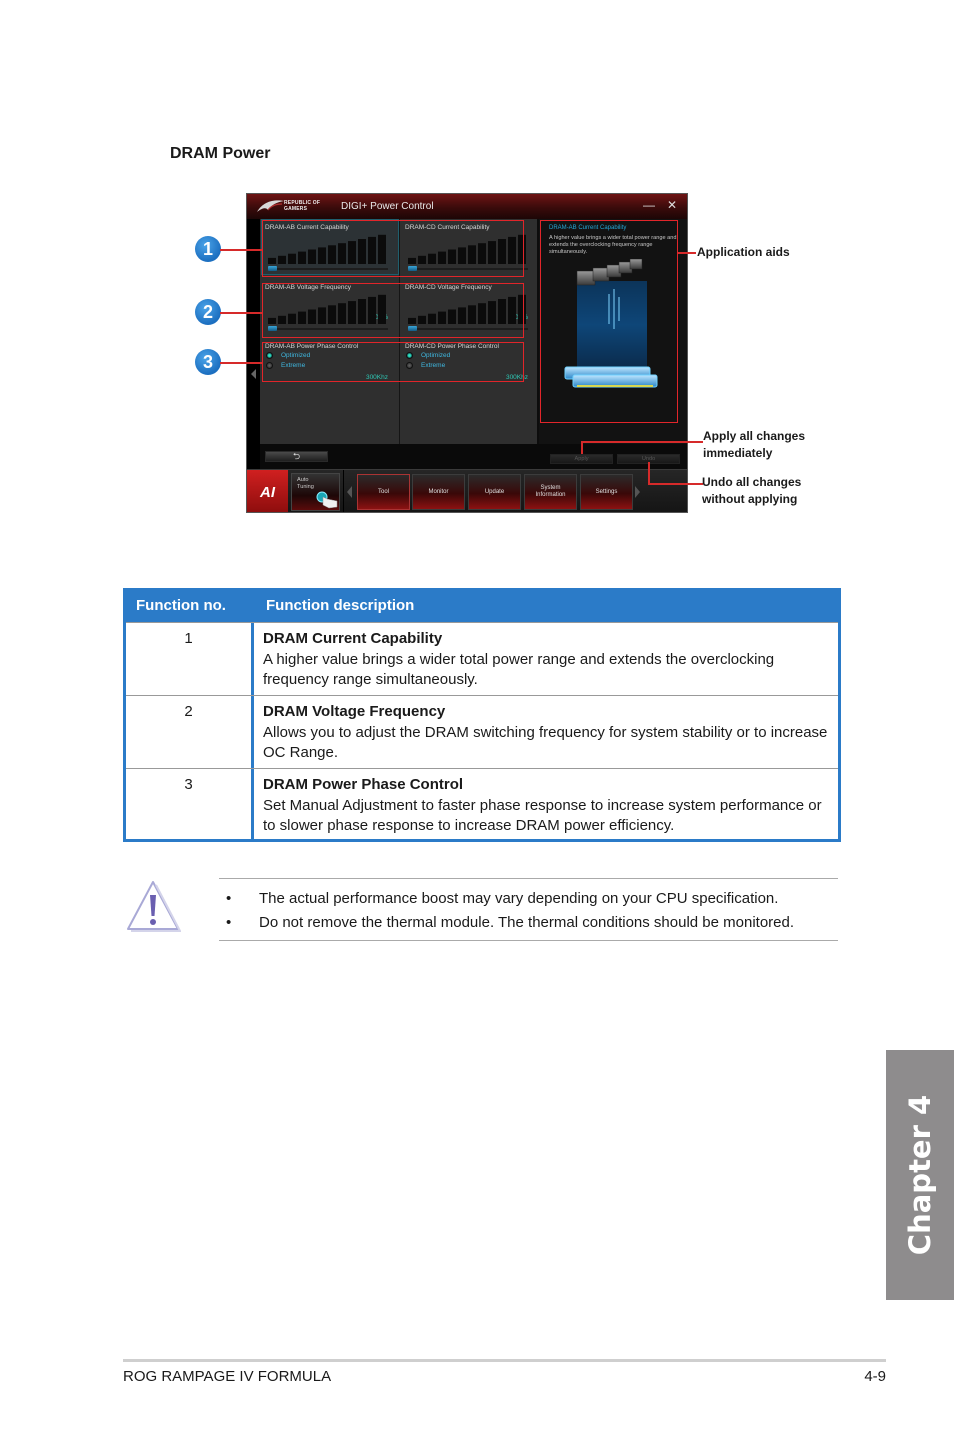 Image resolution: width=954 pixels, height=1438 pixels. Describe the element at coordinates (354, 711) in the screenshot. I see `row-title: DRAM Voltage Frequency` at that location.